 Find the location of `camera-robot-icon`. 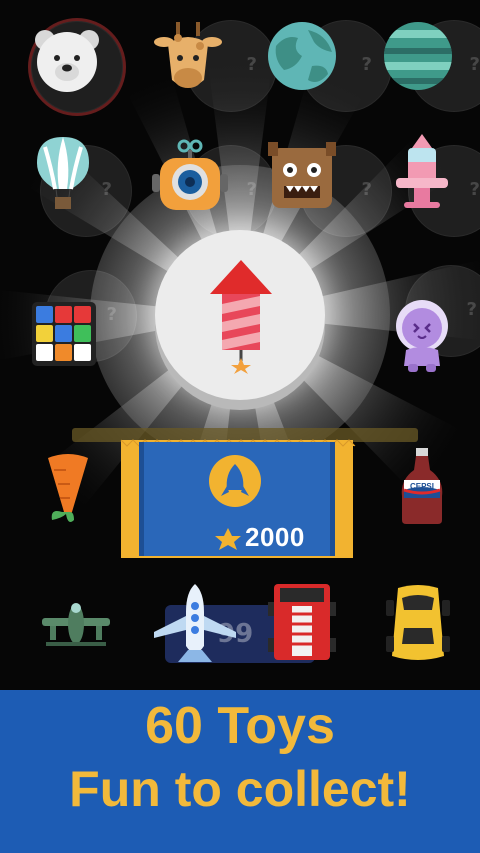

camera-robot-icon is located at coordinates (190, 178).